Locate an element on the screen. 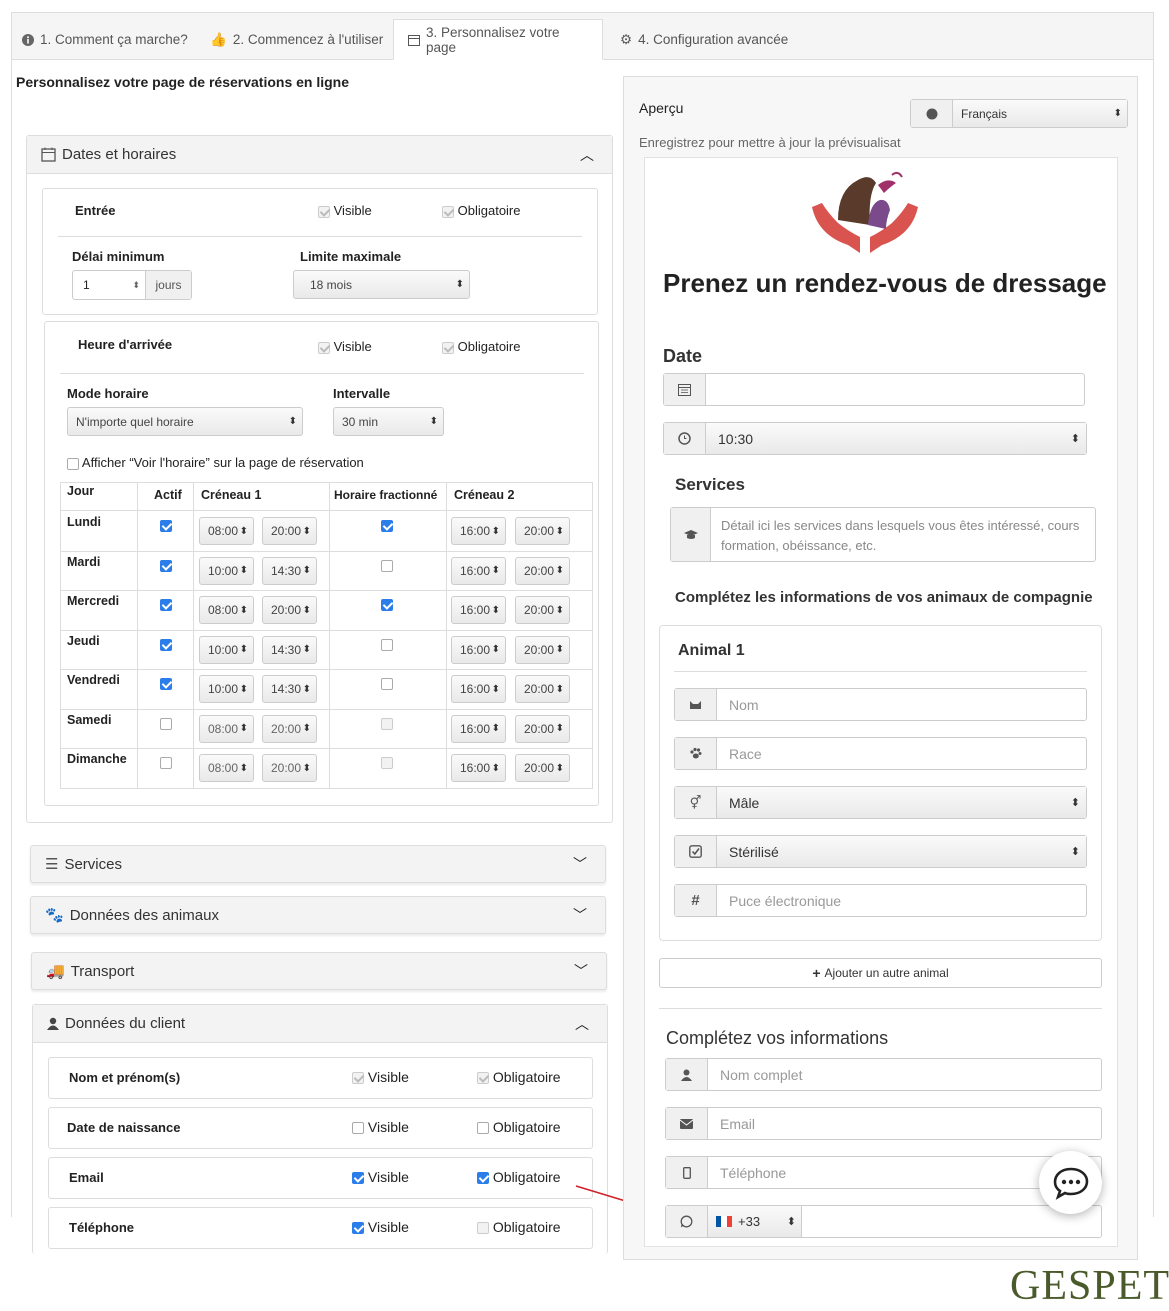 The image size is (1169, 1311). country-code-select: +33 ⬍ is located at coordinates (755, 1221).